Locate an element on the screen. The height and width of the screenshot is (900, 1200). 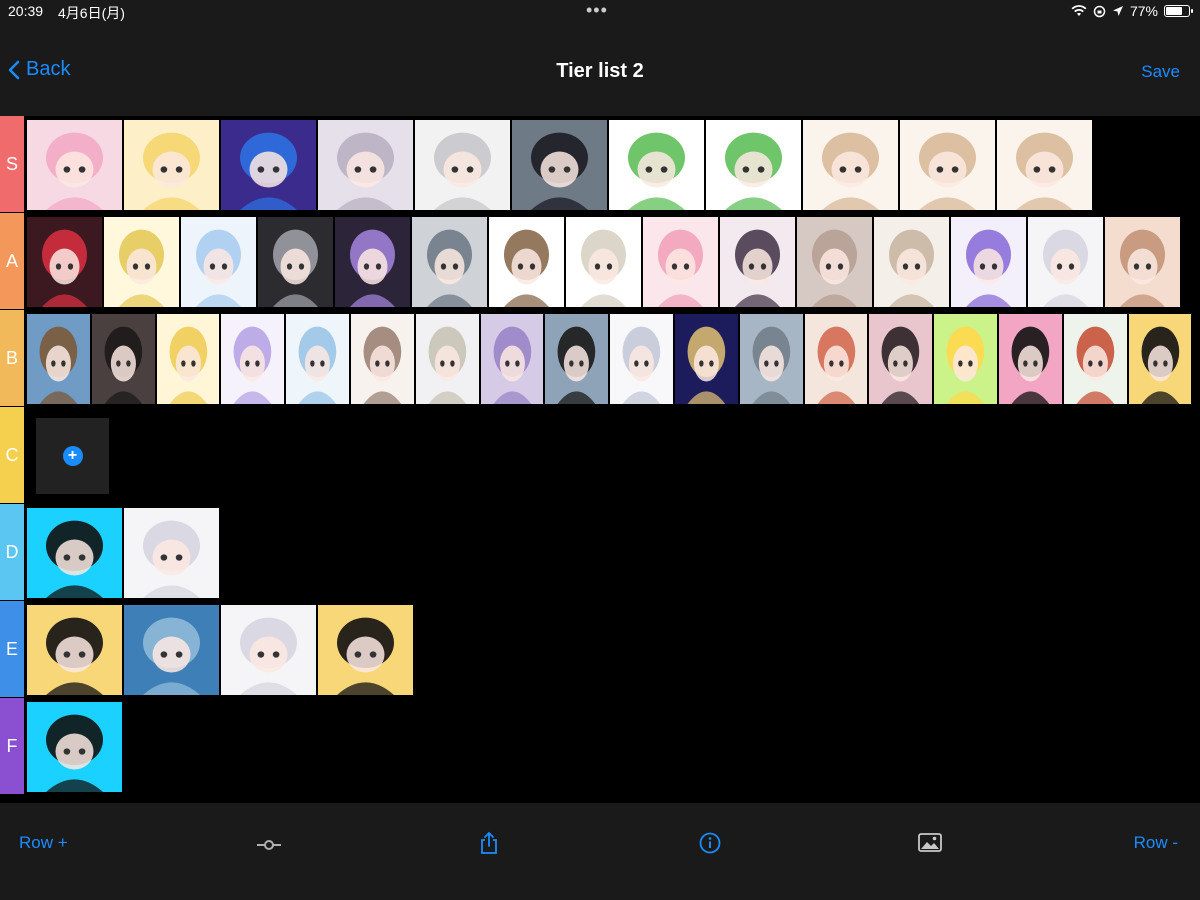
tier-label: D is located at coordinates (12, 552).